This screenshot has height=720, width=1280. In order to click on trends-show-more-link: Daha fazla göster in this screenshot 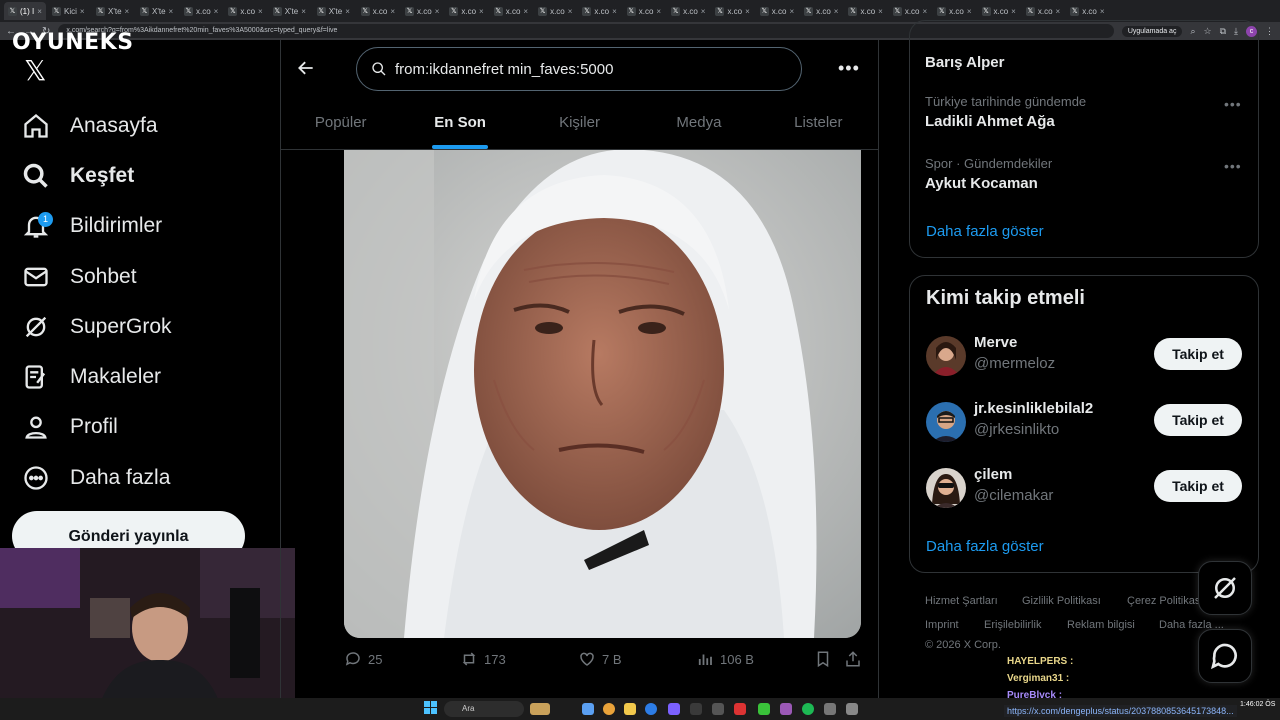, I will do `click(985, 231)`.